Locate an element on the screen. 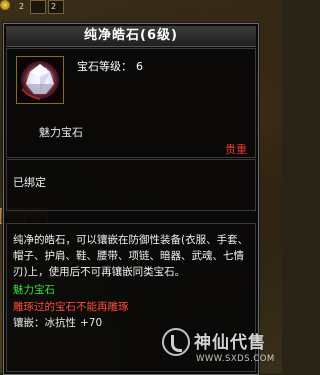  bind-section: 已绑定 is located at coordinates (131, 185).